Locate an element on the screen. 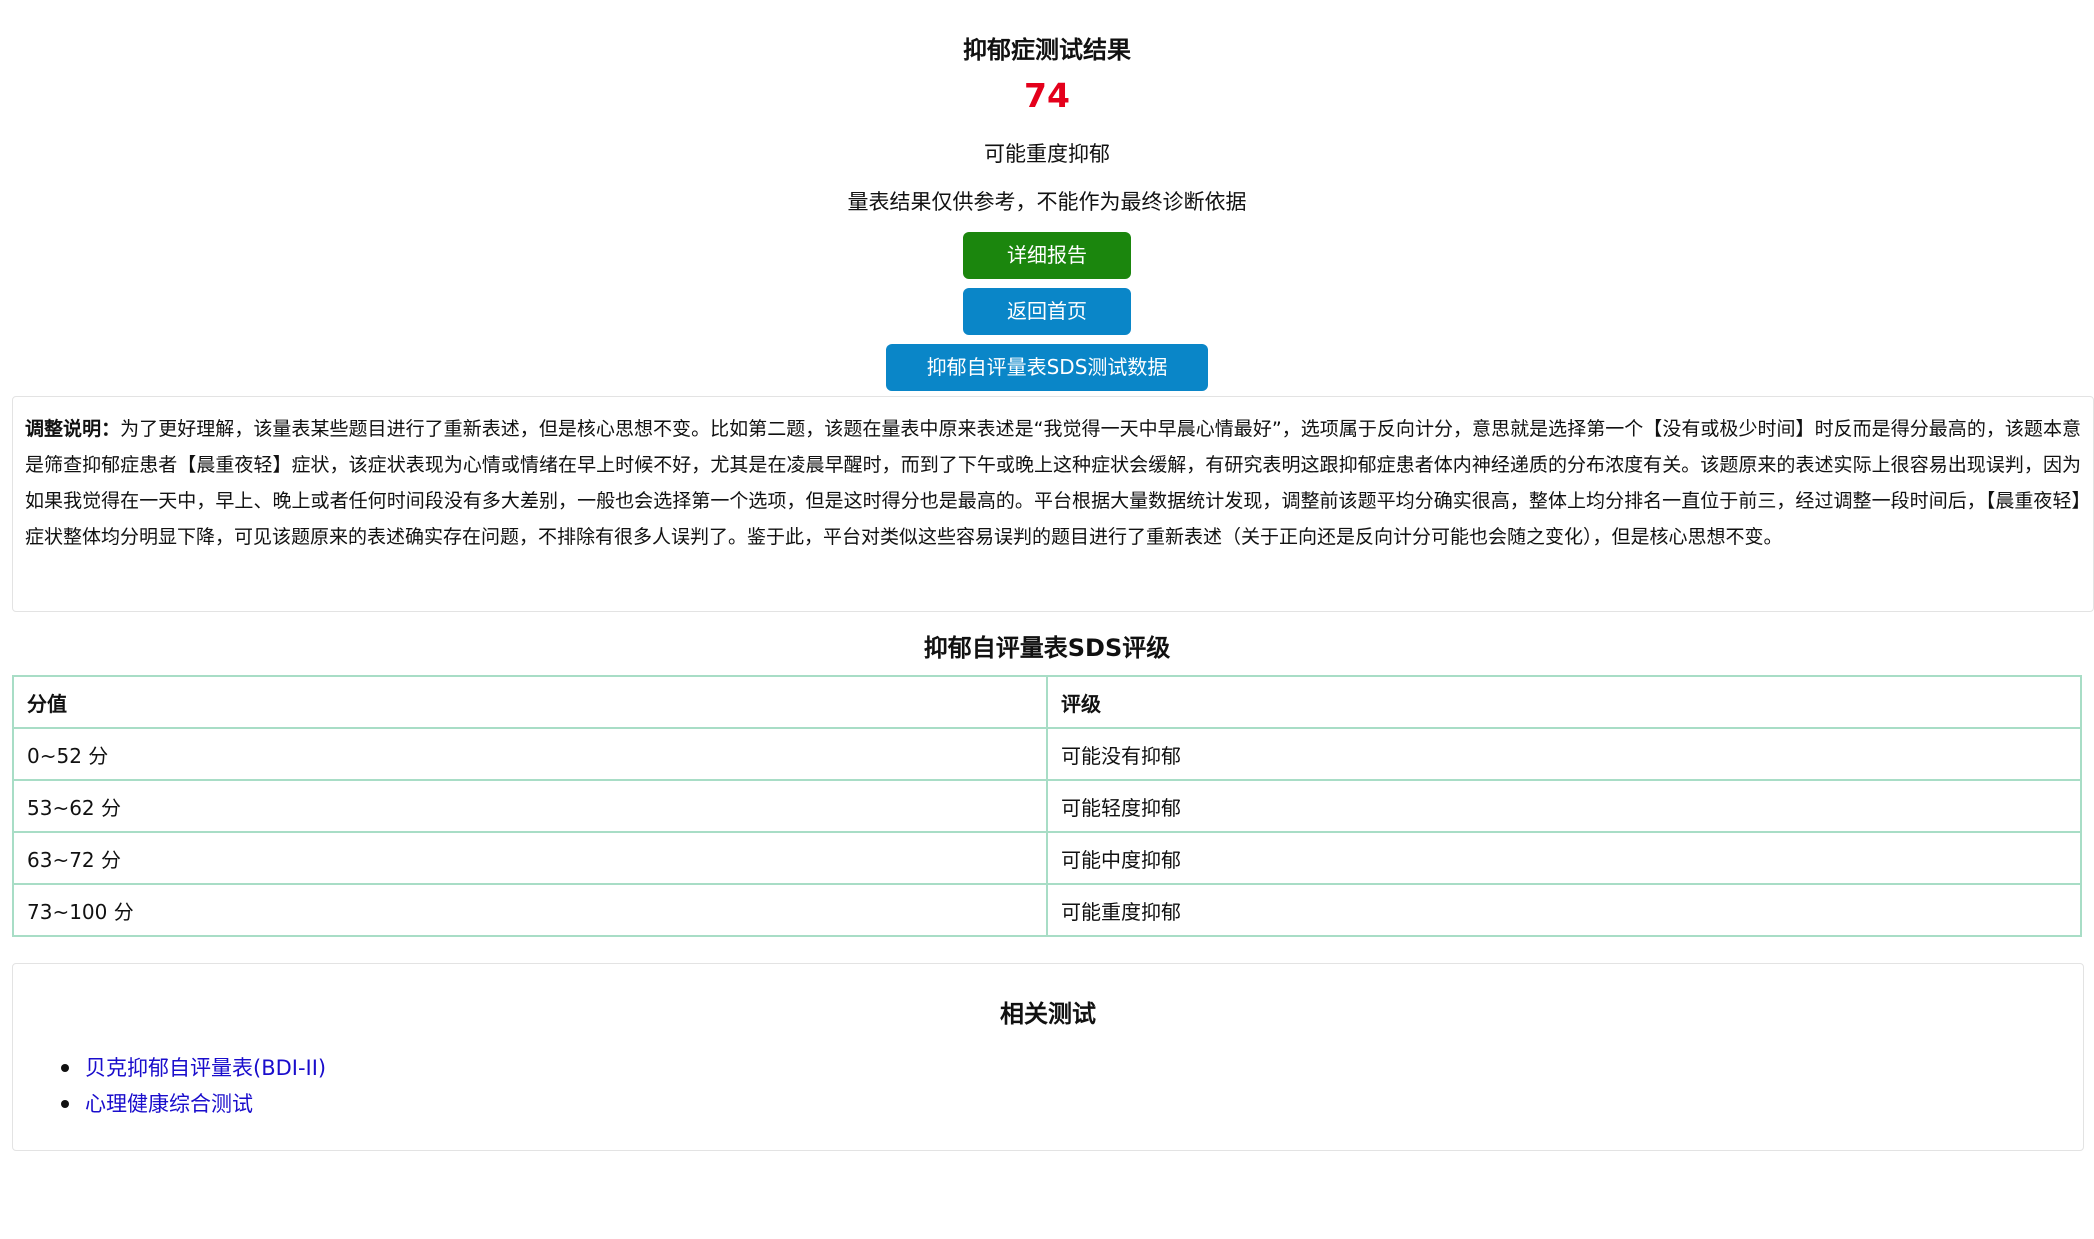 The image size is (2094, 1239). grade-cell: 可能没有抑郁 is located at coordinates (1564, 754).